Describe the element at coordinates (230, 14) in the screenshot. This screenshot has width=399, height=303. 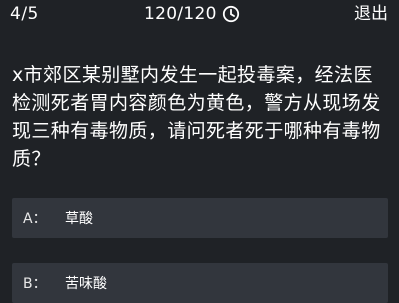
I see `clock-icon` at that location.